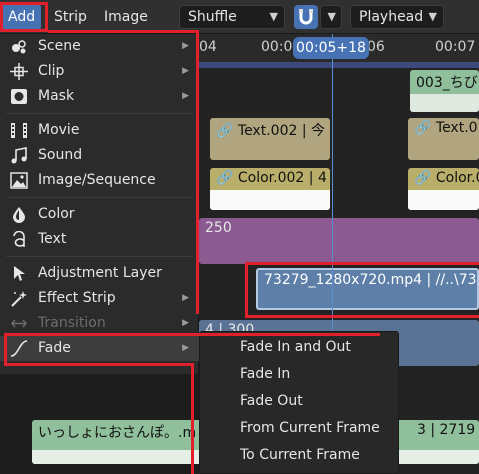 This screenshot has width=479, height=474. Describe the element at coordinates (99, 96) in the screenshot. I see `menu-item-mask: Mask ▶` at that location.